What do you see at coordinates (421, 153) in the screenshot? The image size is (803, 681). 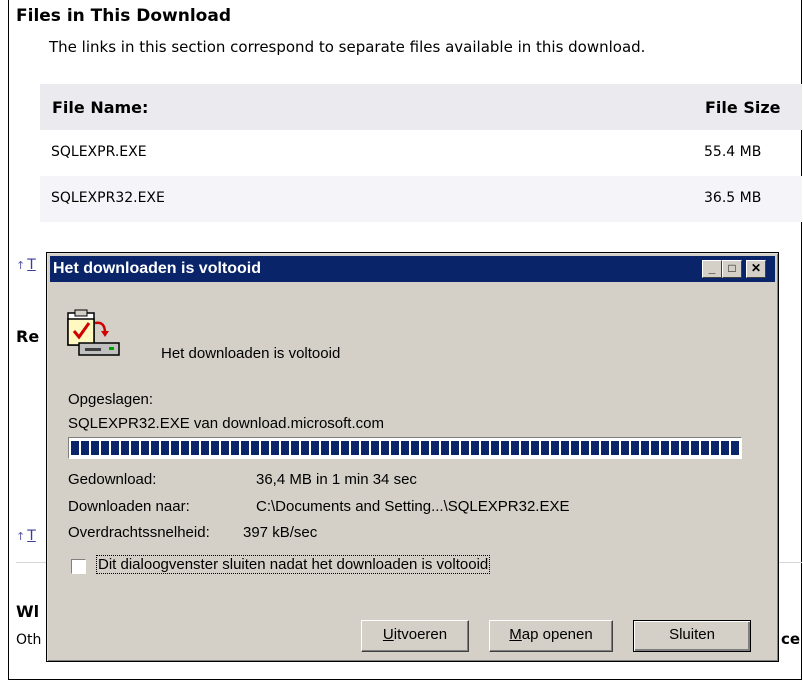 I see `table-row: SQLEXPR.EXE 55.4 MB` at bounding box center [421, 153].